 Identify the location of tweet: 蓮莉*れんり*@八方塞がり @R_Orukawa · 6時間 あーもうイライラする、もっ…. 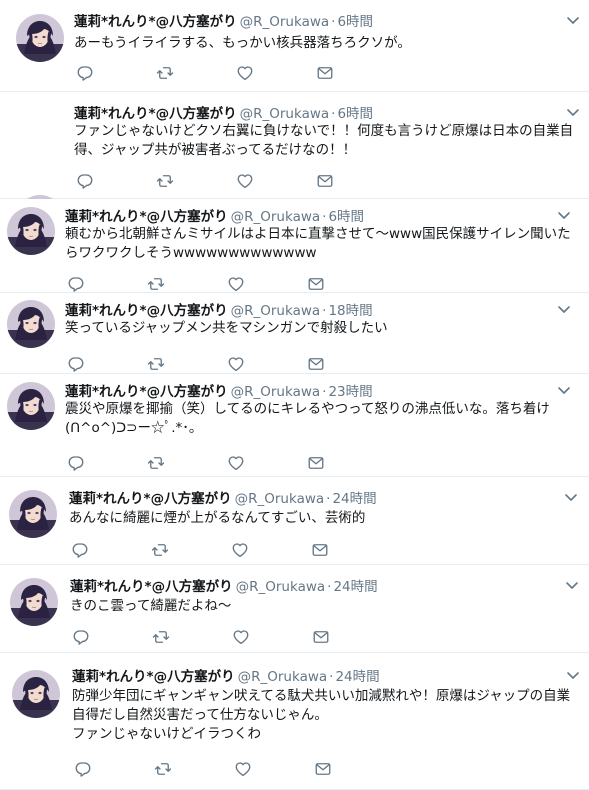
(294, 46).